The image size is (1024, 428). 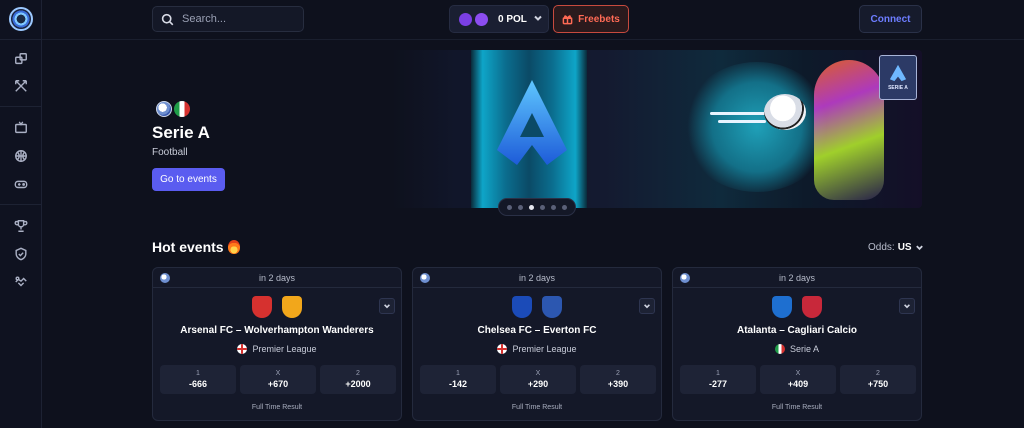 I want to click on serie-a-logo-icon, so click(x=532, y=122).